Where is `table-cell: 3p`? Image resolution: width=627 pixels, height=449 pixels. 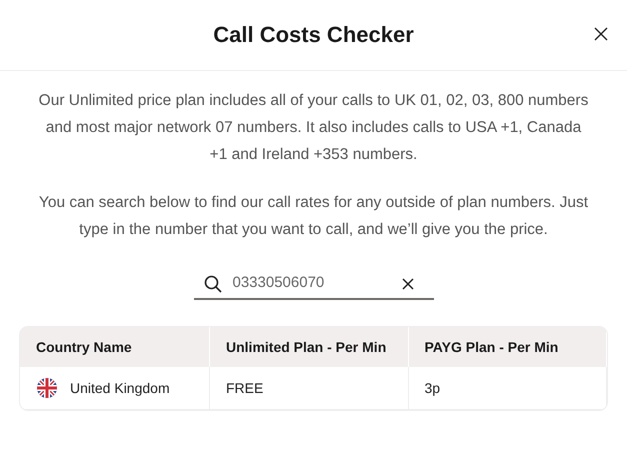 table-cell: 3p is located at coordinates (432, 388).